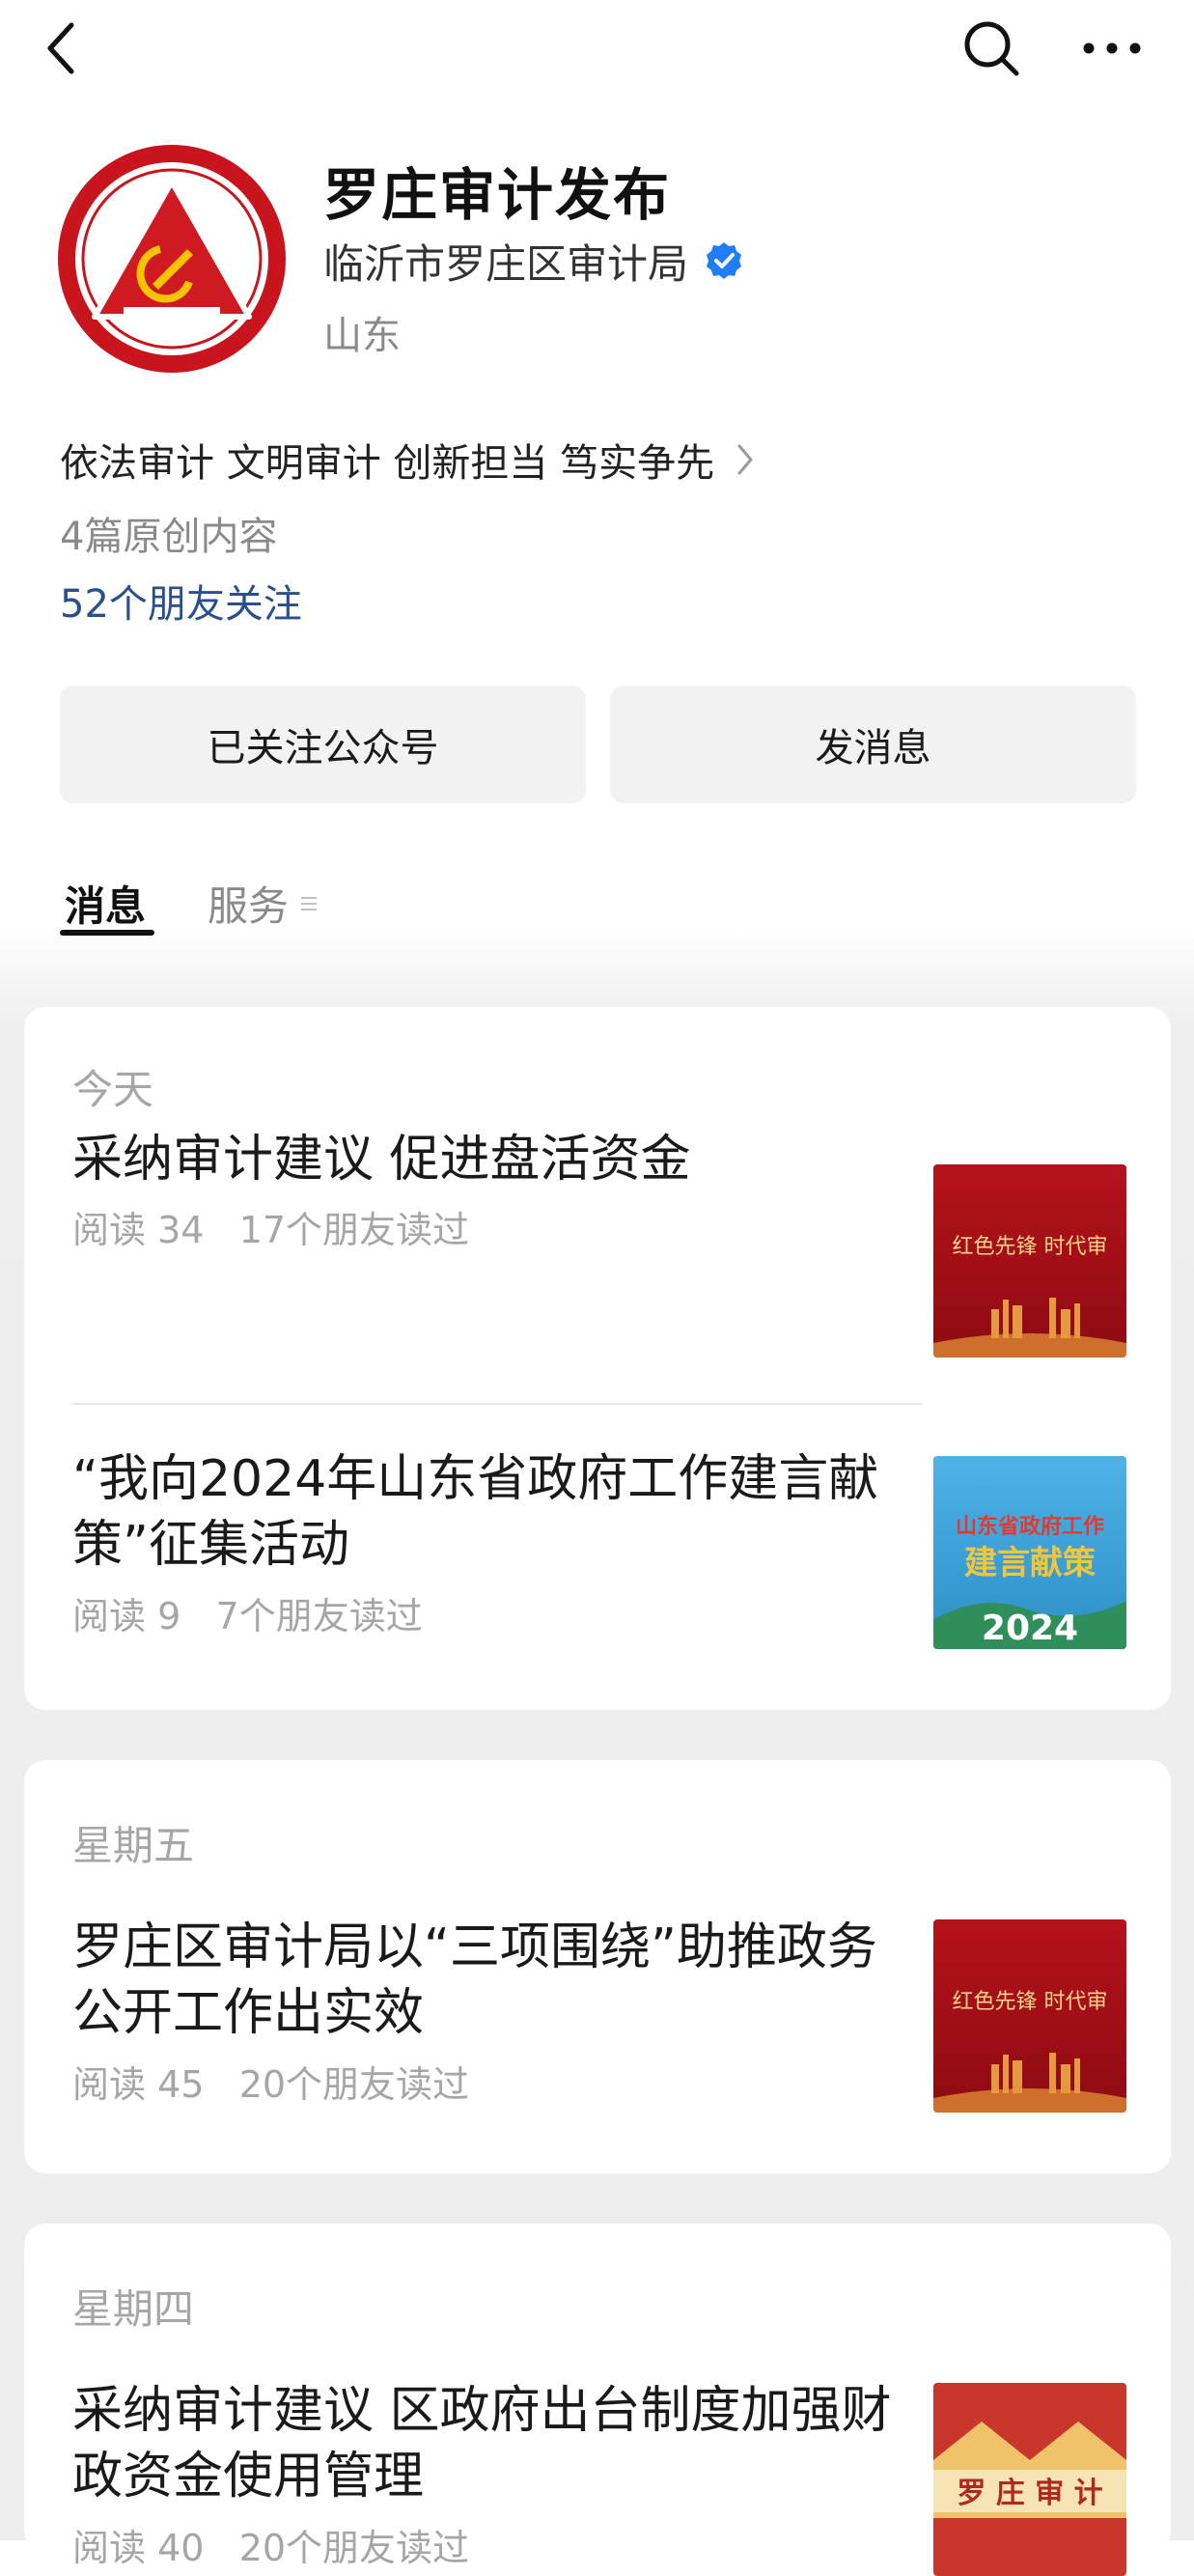 This screenshot has height=2576, width=1194. Describe the element at coordinates (1030, 1629) in the screenshot. I see `thumb-caption-3: 2024` at that location.